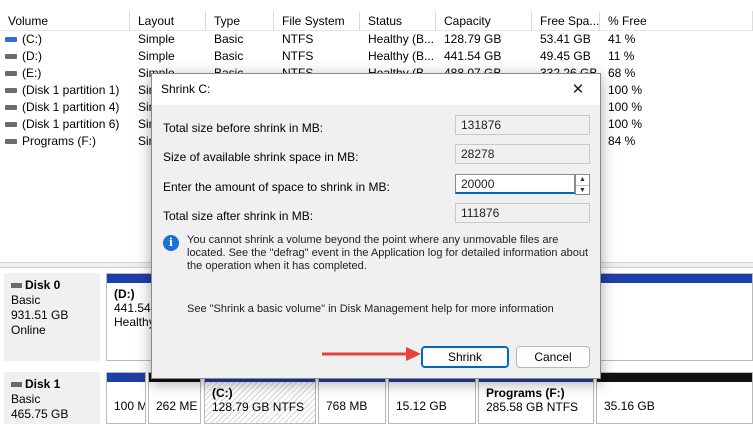  What do you see at coordinates (473, 39) in the screenshot?
I see `capacity-cell: 128.79 GB` at bounding box center [473, 39].